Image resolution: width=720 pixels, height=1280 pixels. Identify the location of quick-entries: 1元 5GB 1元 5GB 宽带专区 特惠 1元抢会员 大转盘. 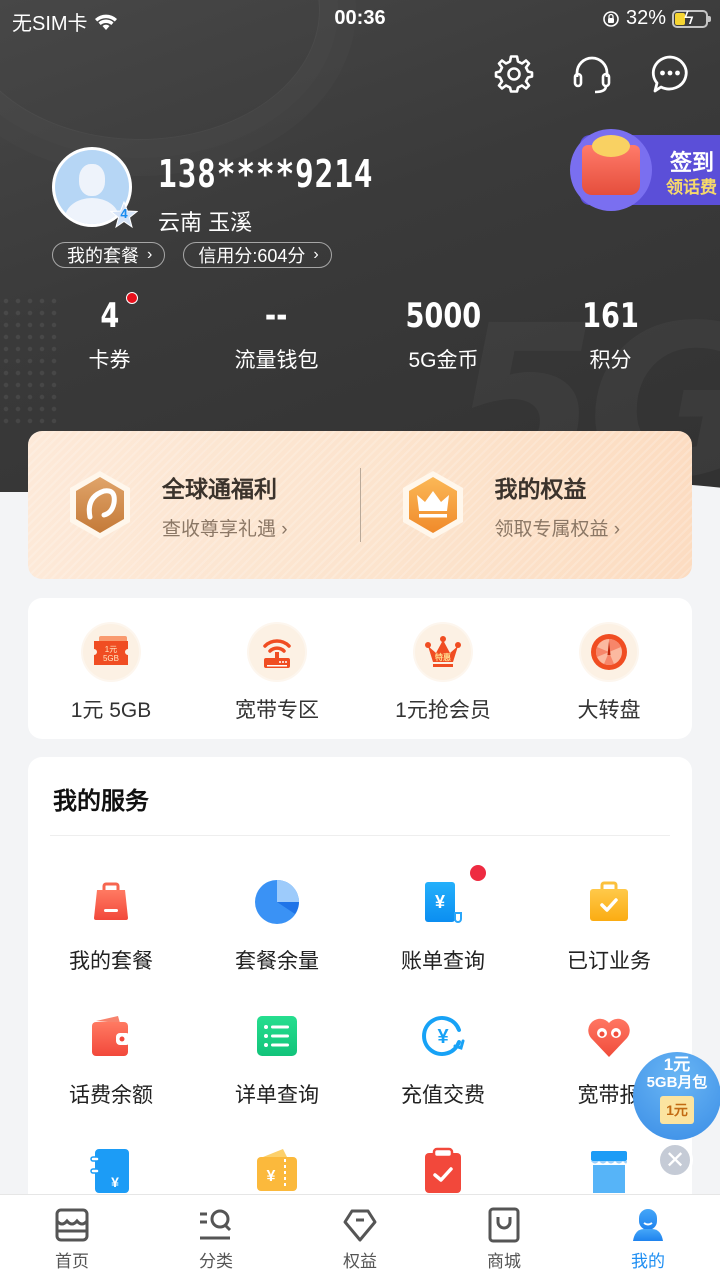
(360, 668).